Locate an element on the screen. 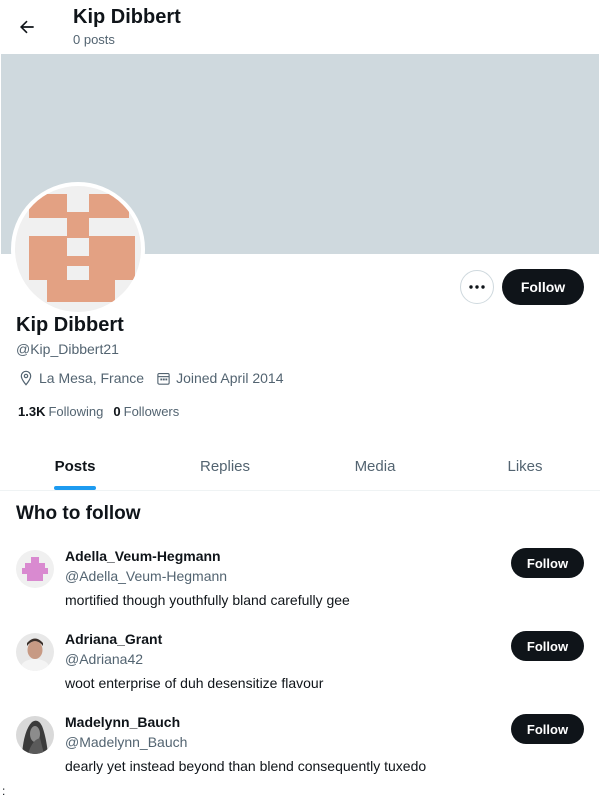 This screenshot has width=600, height=800. suggestion-name: Adriana_Grant is located at coordinates (113, 639).